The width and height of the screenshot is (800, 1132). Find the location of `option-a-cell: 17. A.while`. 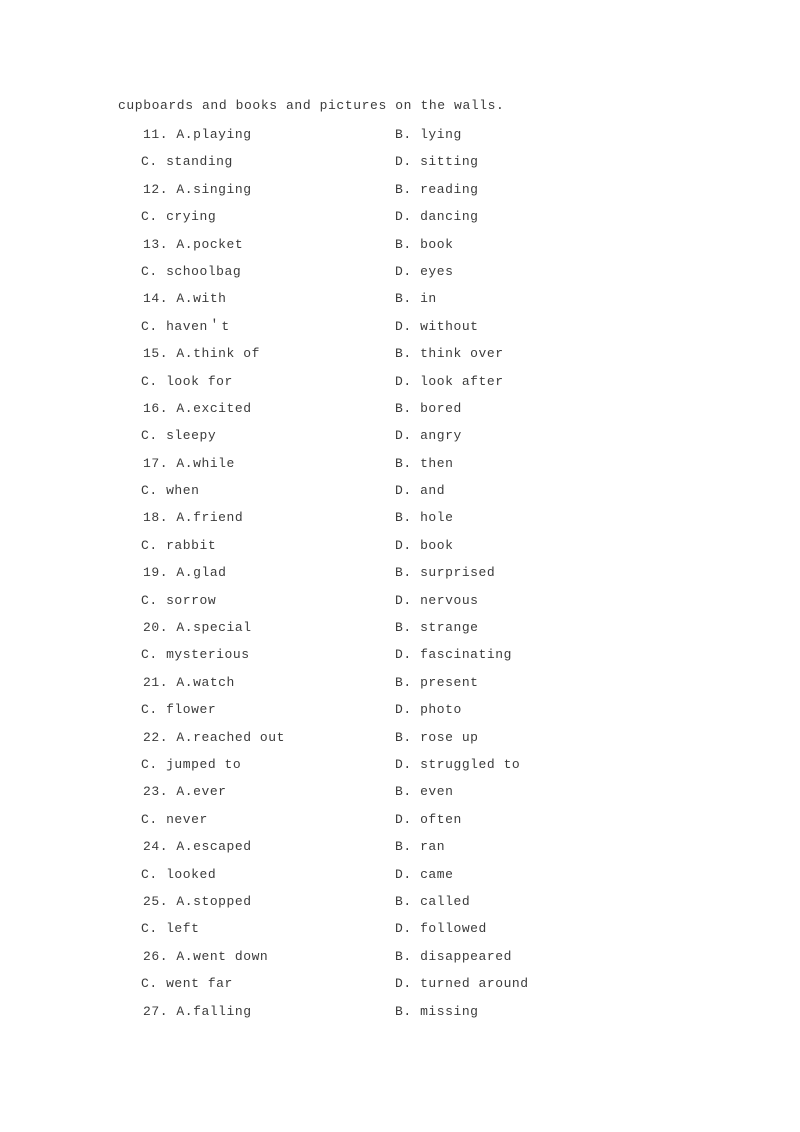

option-a-cell: 17. A.while is located at coordinates (189, 463).